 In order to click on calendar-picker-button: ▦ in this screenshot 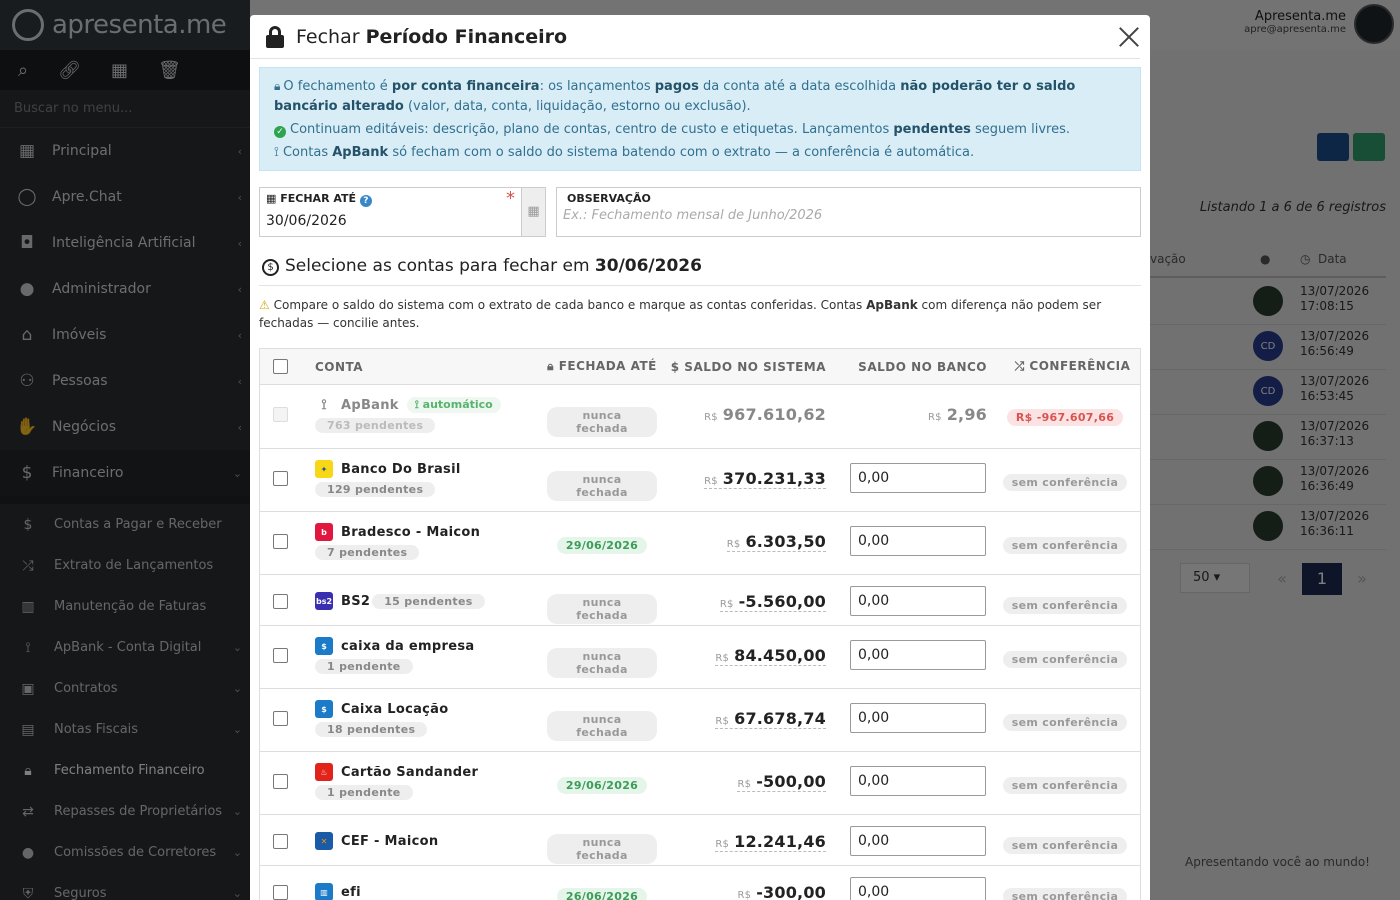, I will do `click(533, 212)`.